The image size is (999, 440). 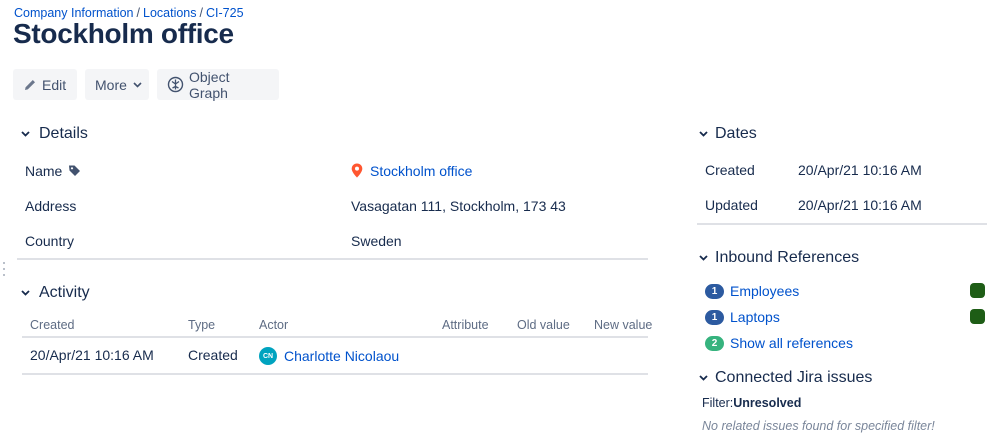 I want to click on pencil-icon, so click(x=30, y=85).